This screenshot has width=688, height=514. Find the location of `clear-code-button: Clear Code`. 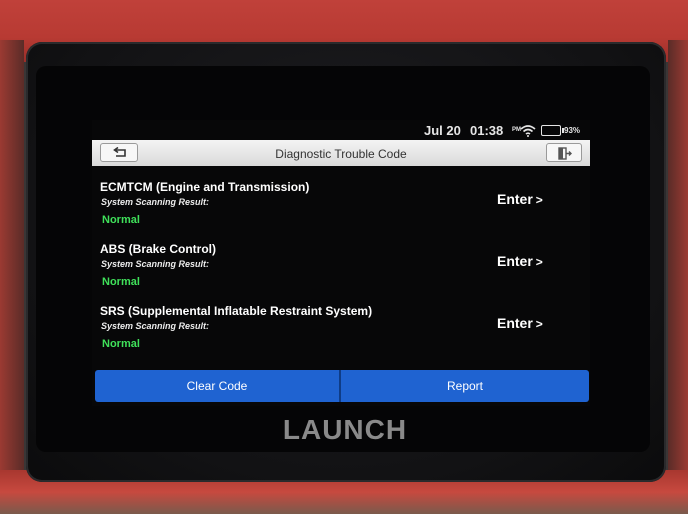

clear-code-button: Clear Code is located at coordinates (217, 386).